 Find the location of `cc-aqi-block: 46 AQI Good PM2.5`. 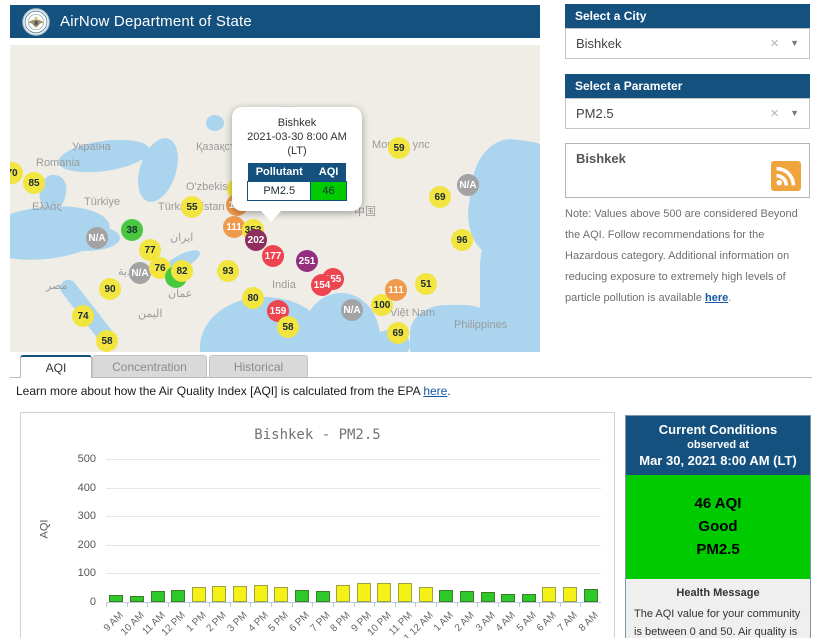

cc-aqi-block: 46 AQI Good PM2.5 is located at coordinates (718, 527).